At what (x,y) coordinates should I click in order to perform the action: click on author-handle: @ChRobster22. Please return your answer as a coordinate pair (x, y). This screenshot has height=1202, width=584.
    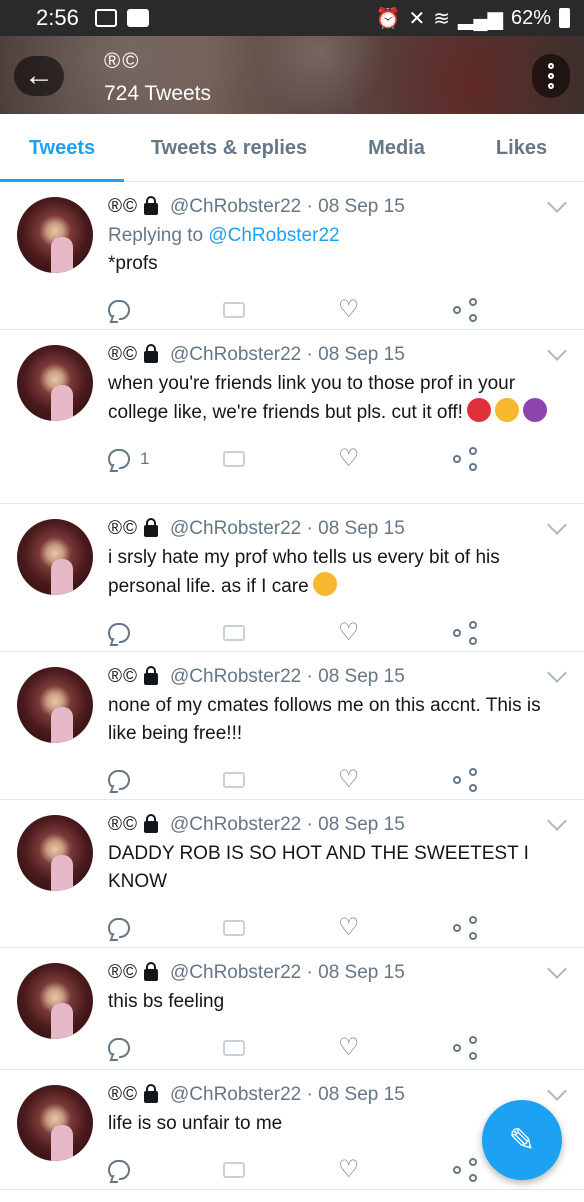
    Looking at the image, I should click on (236, 972).